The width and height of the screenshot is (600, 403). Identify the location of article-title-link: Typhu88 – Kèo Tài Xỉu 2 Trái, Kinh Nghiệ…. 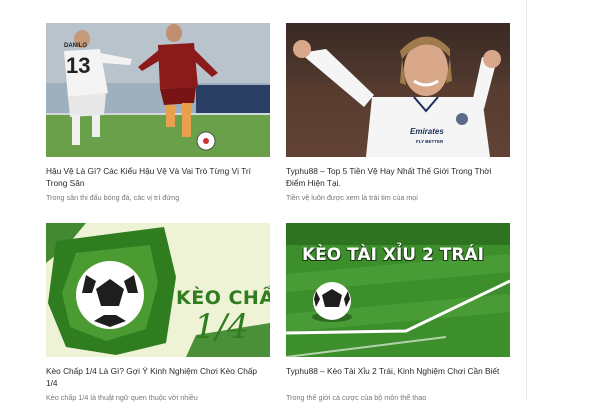
(398, 377).